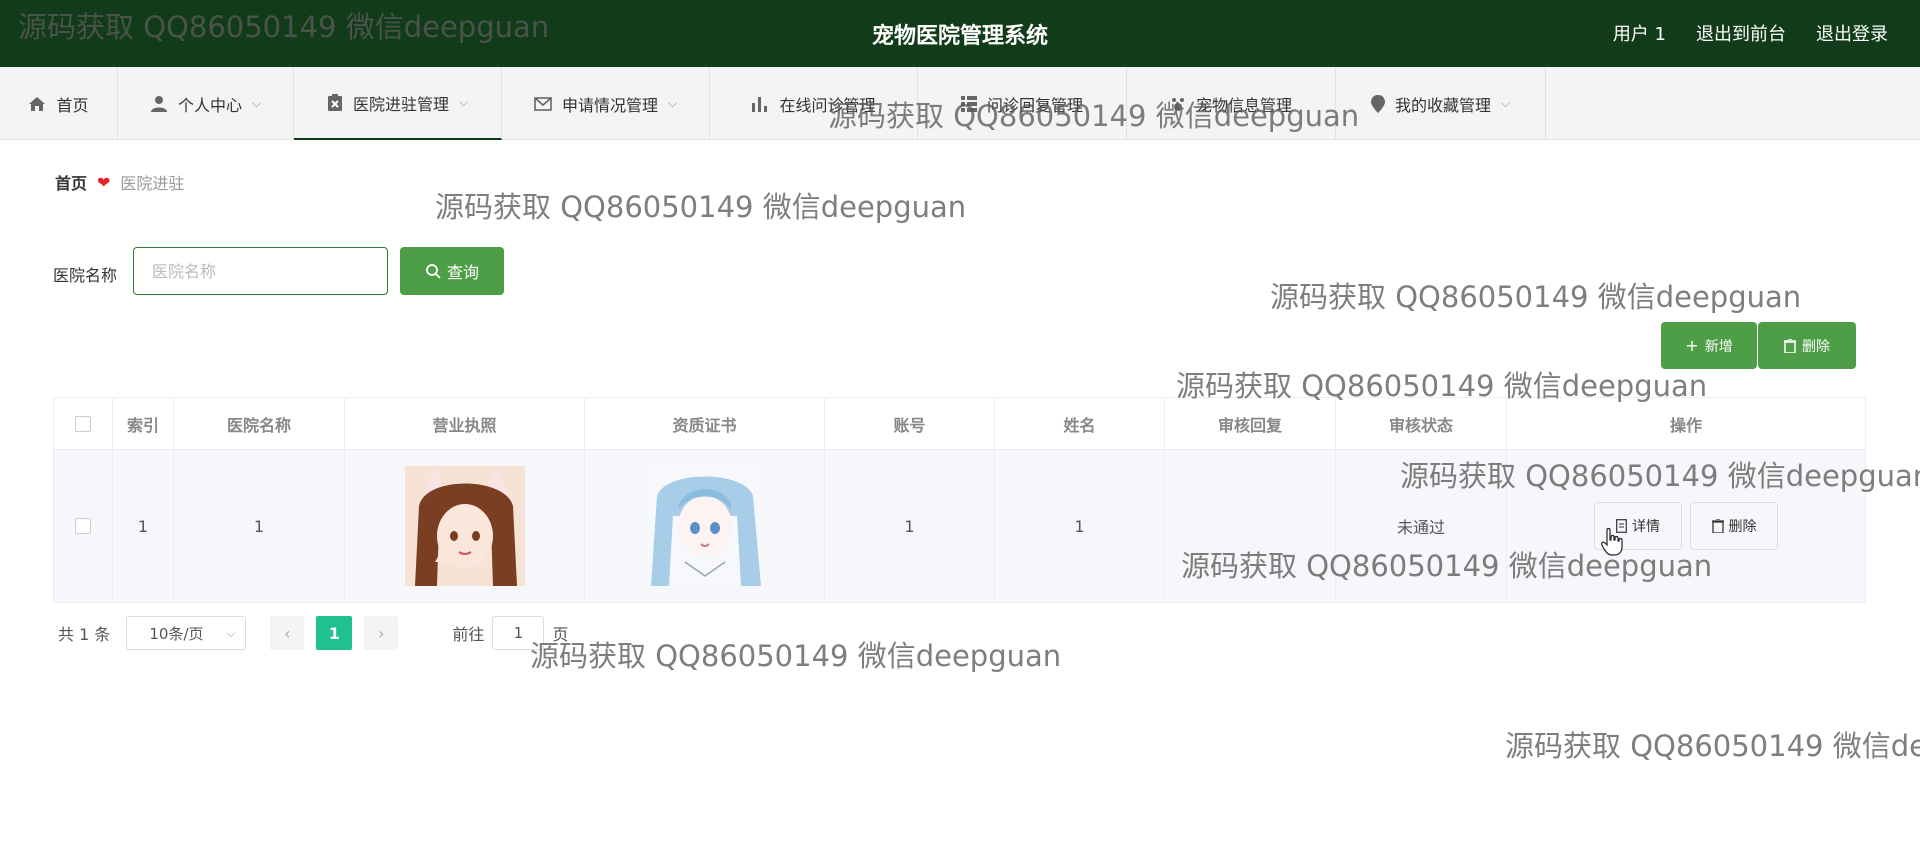 The width and height of the screenshot is (1920, 860). I want to click on row-person-name: 1, so click(1080, 526).